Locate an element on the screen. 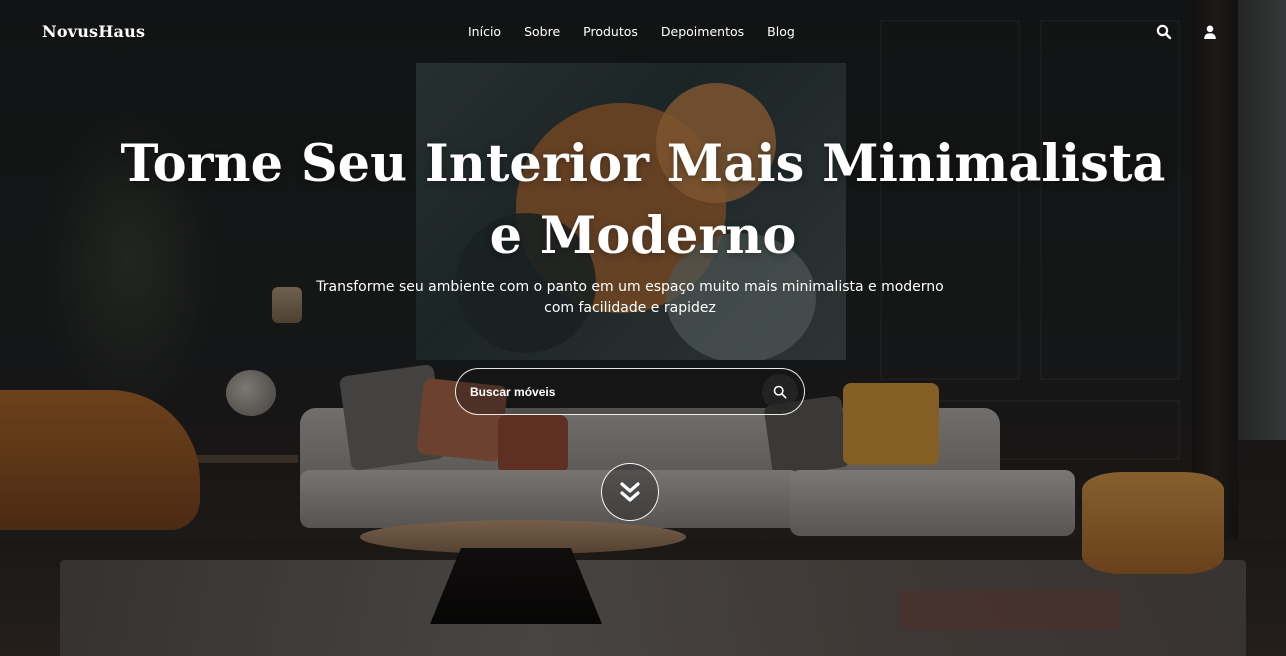 This screenshot has height=656, width=1286. double-chevron-down-icon is located at coordinates (630, 492).